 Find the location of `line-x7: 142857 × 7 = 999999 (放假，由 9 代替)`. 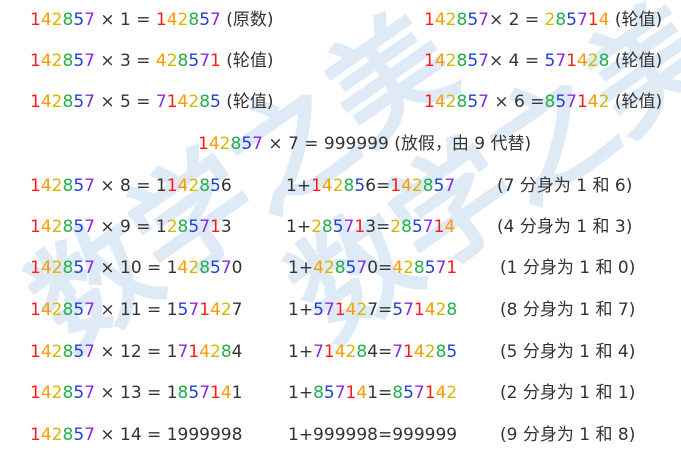

line-x7: 142857 × 7 = 999999 (放假，由 9 代替) is located at coordinates (364, 144).